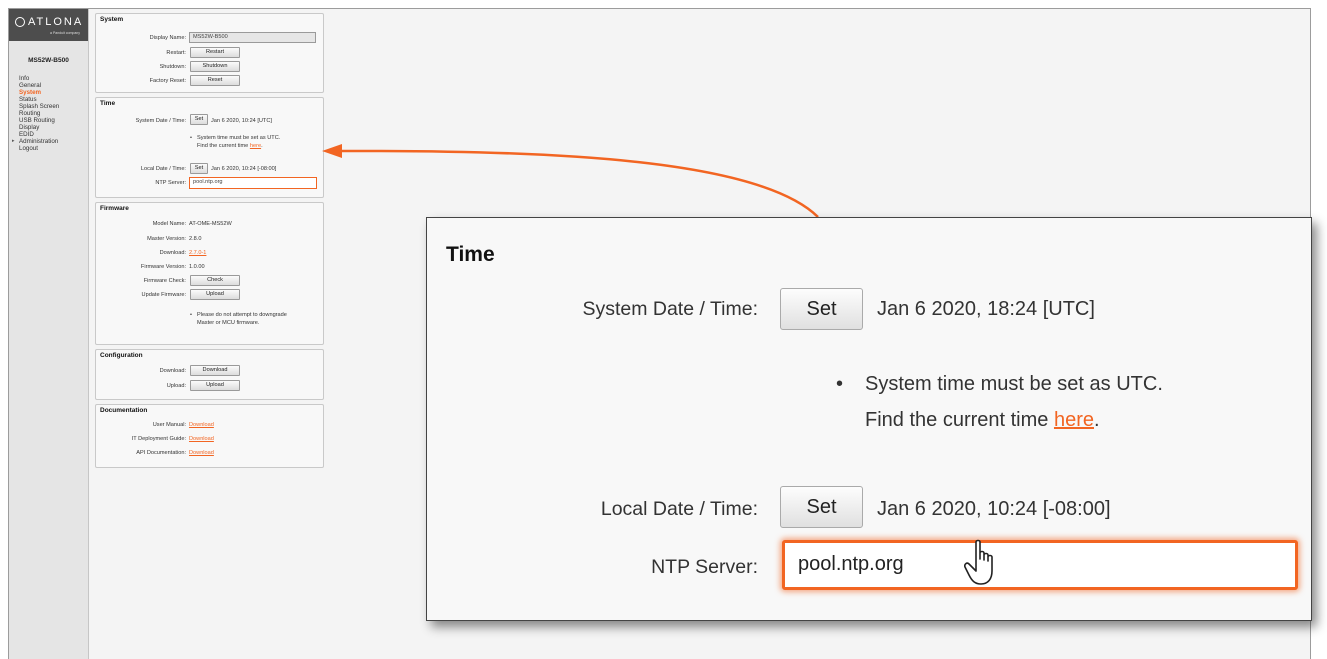 This screenshot has height=659, width=1327. What do you see at coordinates (1074, 420) in the screenshot?
I see `zoom-current-time-link: here` at bounding box center [1074, 420].